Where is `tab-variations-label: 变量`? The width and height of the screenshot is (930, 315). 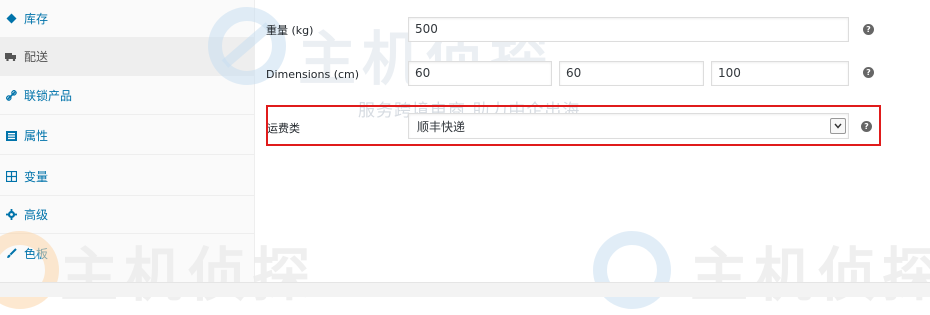
tab-variations-label: 变量 is located at coordinates (36, 177).